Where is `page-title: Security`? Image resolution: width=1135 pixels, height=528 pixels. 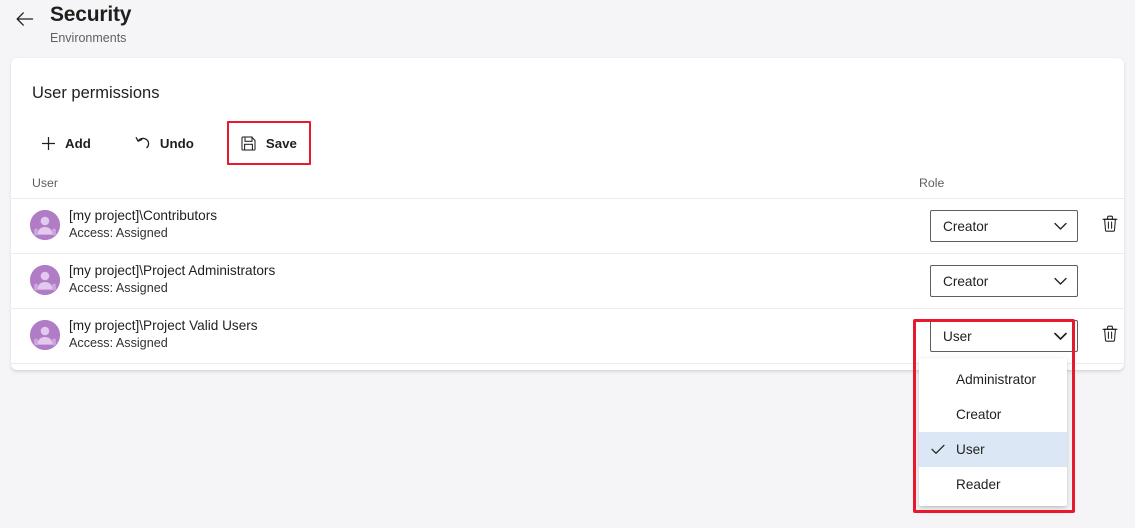
page-title: Security is located at coordinates (91, 14).